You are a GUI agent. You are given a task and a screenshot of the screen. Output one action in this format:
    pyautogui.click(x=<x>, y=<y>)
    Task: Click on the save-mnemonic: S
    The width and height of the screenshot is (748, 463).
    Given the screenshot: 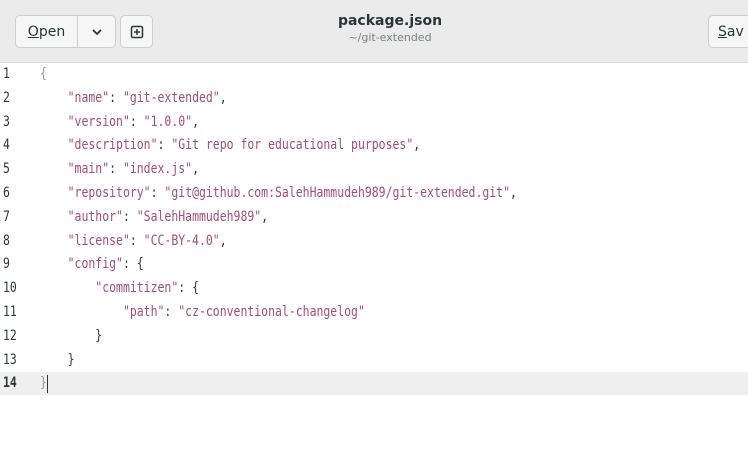 What is the action you would take?
    pyautogui.click(x=722, y=31)
    